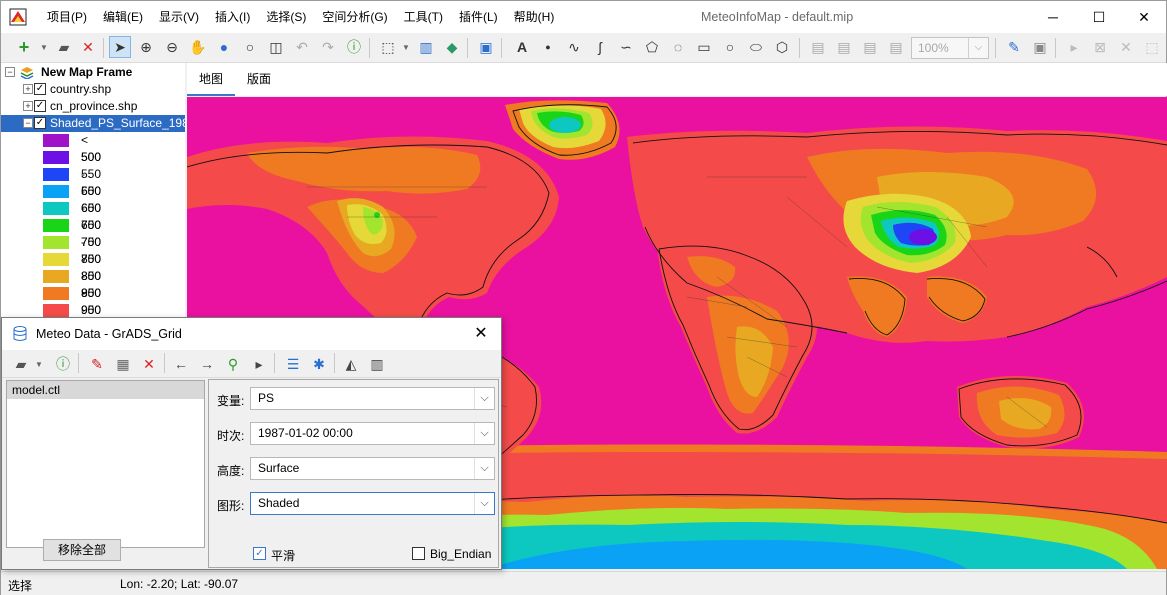 This screenshot has width=1167, height=595. I want to click on menu-select: 选择(S), so click(286, 17).